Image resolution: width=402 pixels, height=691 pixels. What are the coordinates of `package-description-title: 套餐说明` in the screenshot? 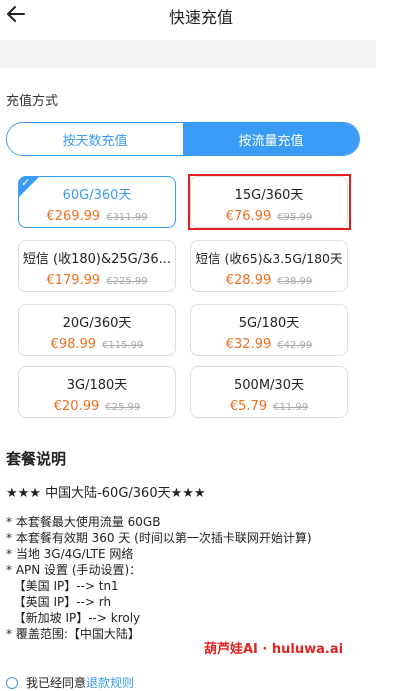 It's located at (36, 459).